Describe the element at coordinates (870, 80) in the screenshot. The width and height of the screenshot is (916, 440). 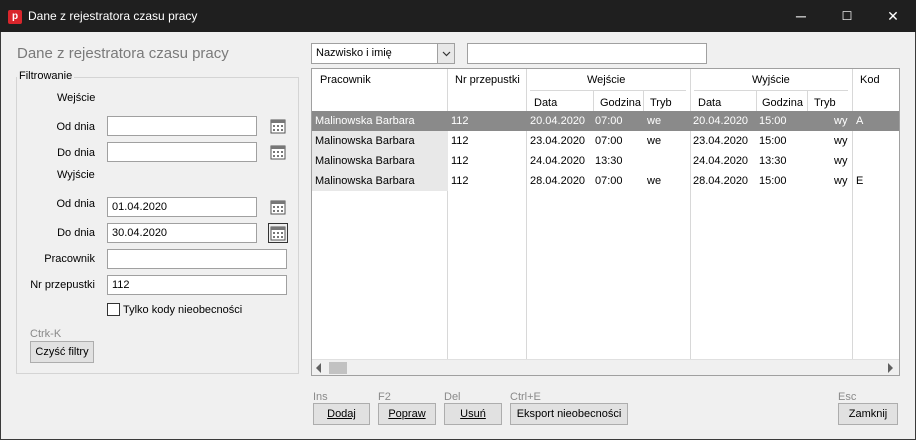
I see `col-header-code: Kod` at that location.